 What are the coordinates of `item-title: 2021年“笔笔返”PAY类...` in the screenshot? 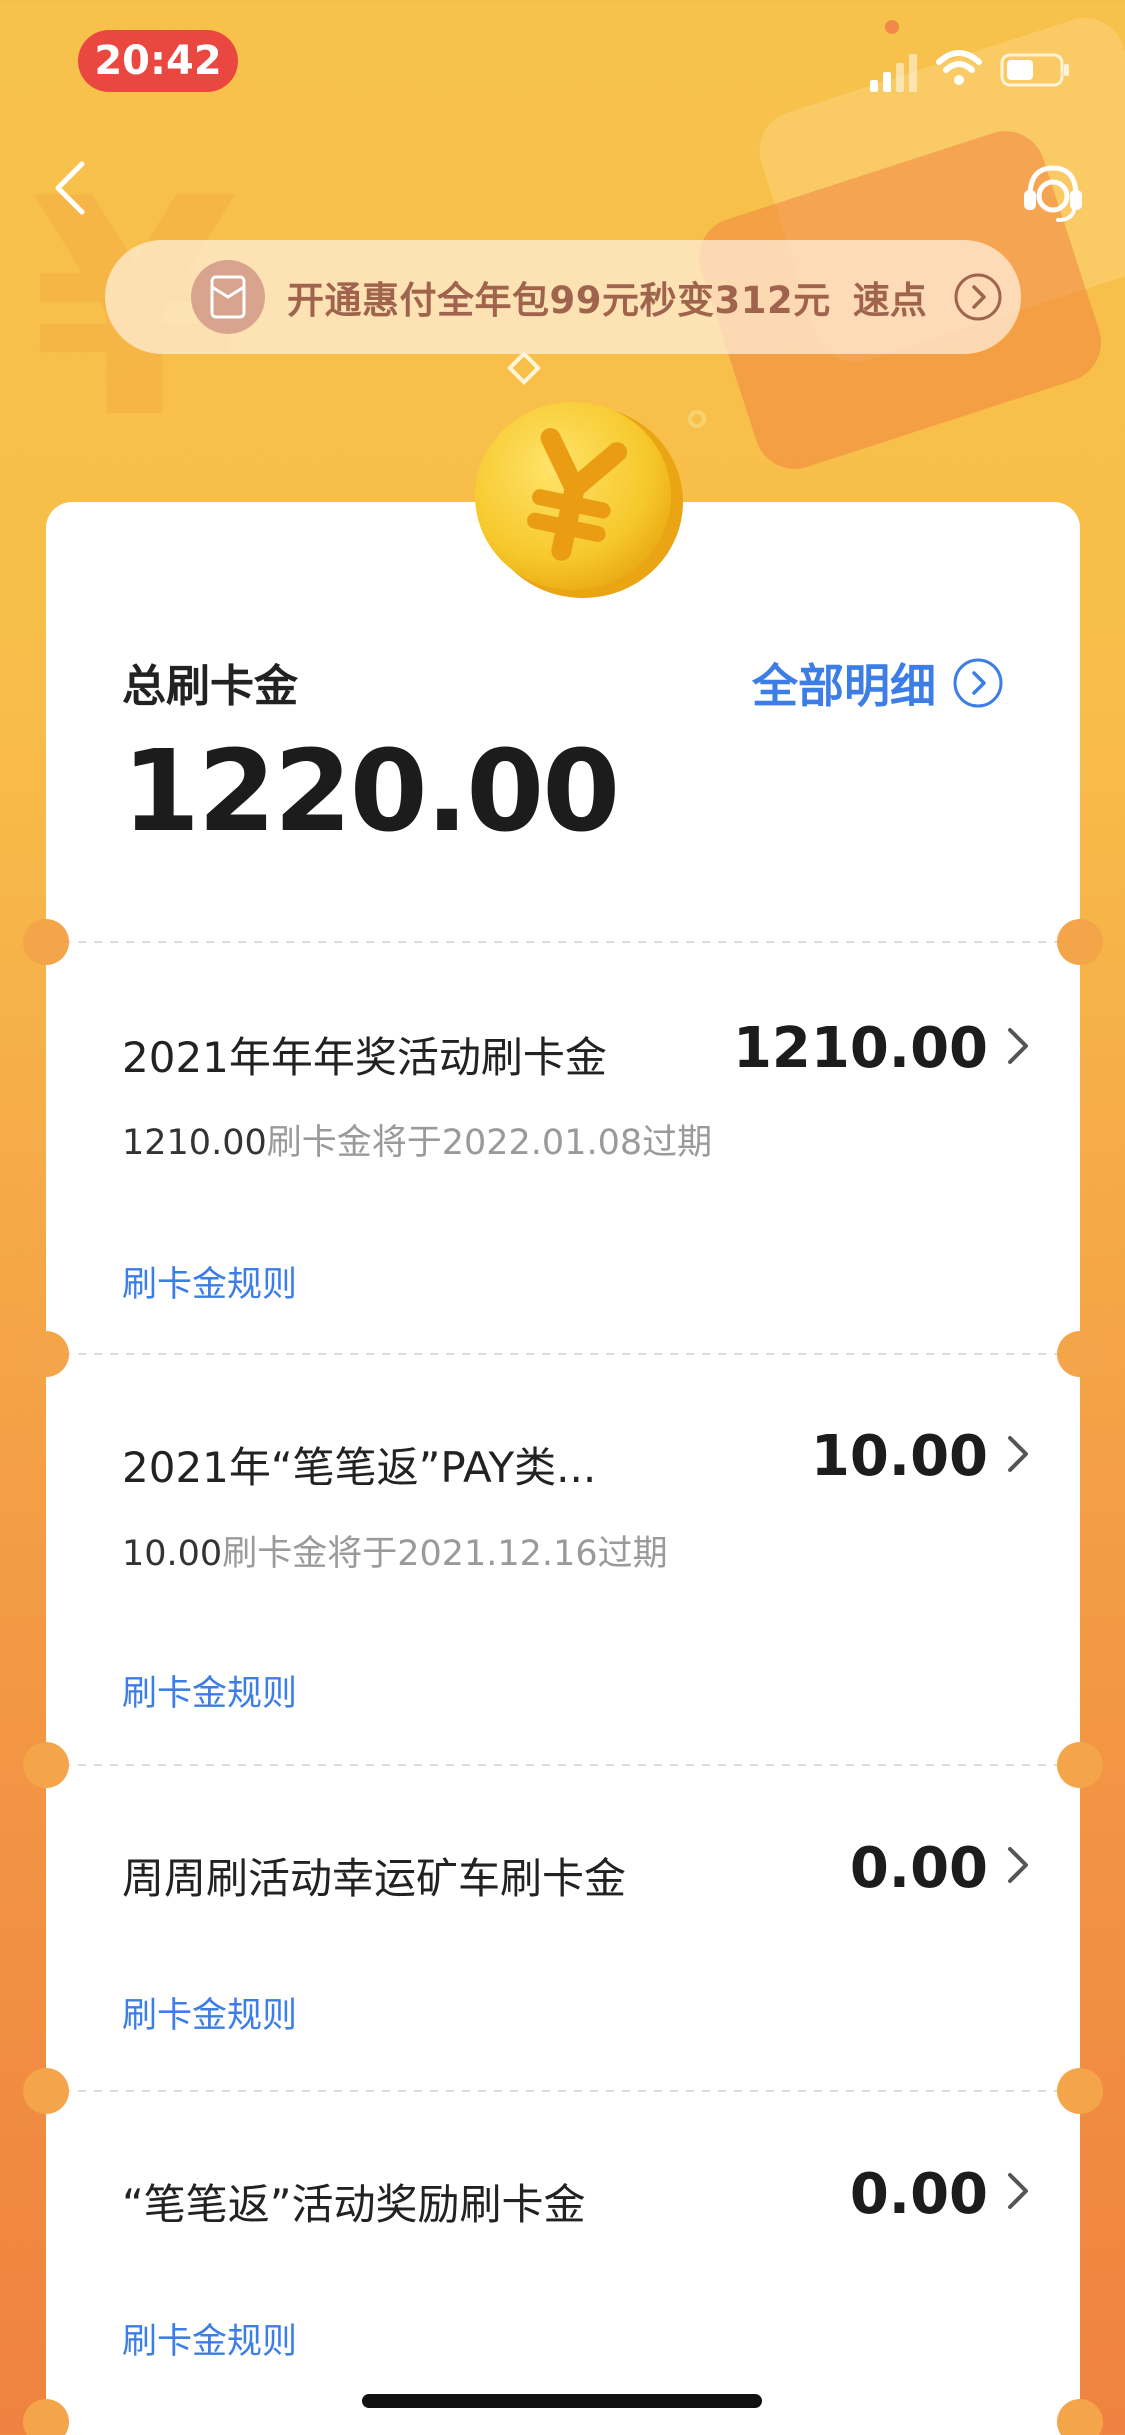 It's located at (359, 1467).